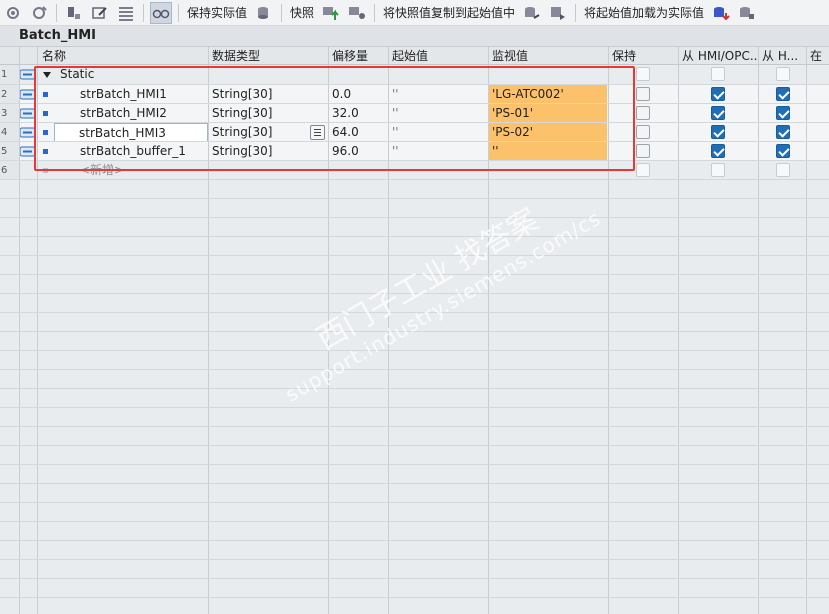 This screenshot has width=829, height=614. Describe the element at coordinates (747, 13) in the screenshot. I see `load-actual-all-icon` at that location.